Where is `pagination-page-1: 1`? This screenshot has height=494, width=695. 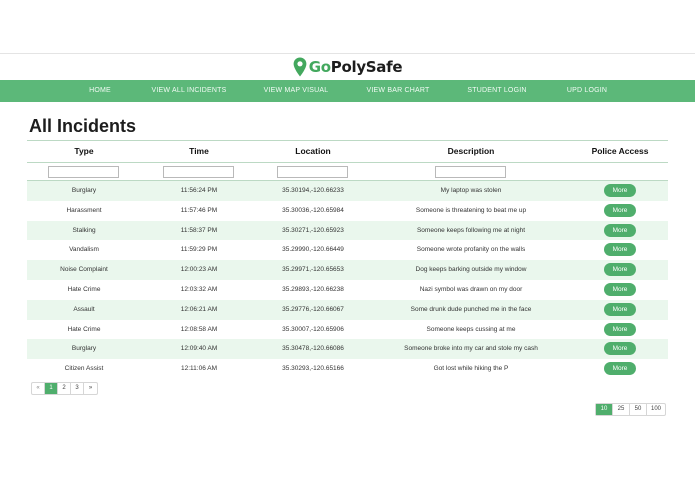
pagination-page-1: 1 is located at coordinates (51, 388).